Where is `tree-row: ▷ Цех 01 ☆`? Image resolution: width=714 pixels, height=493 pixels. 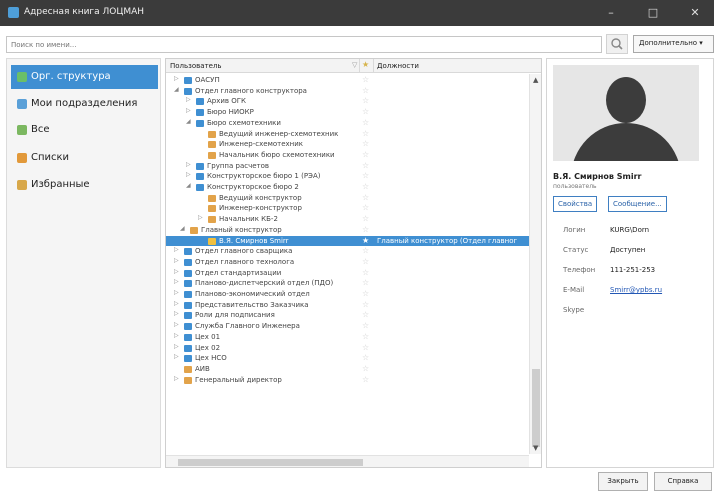 tree-row: ▷ Цех 01 ☆ is located at coordinates (347, 337).